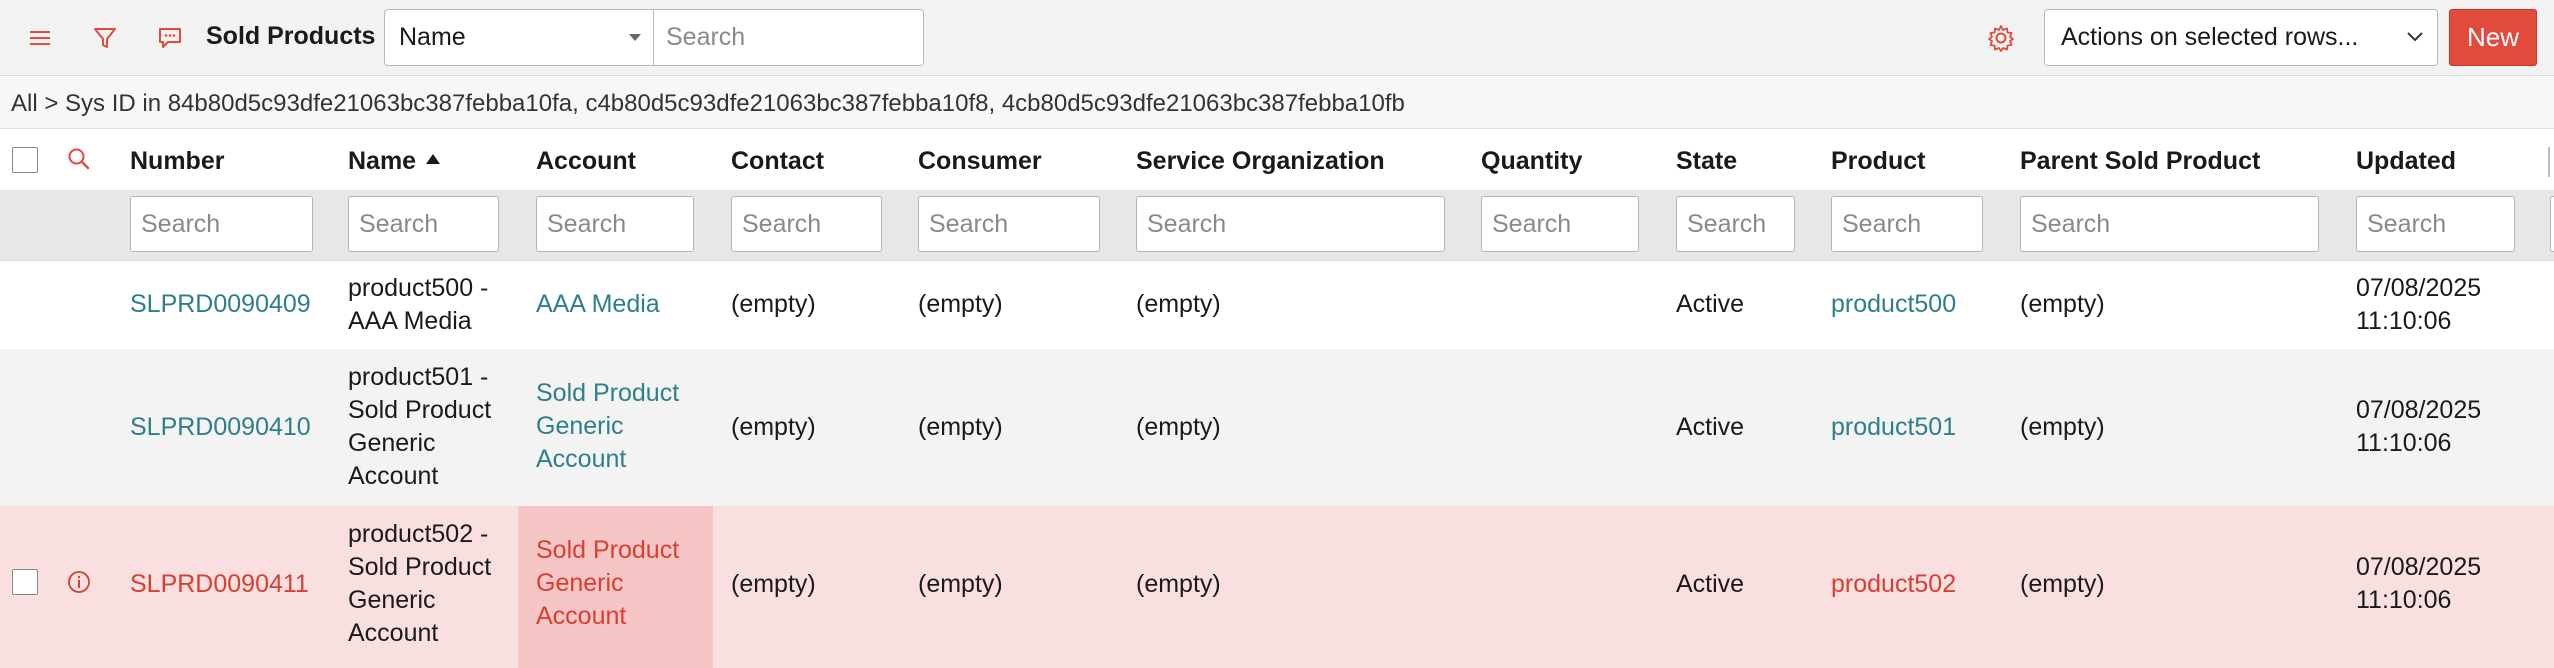  What do you see at coordinates (519, 37) in the screenshot?
I see `search-field-select: Name` at bounding box center [519, 37].